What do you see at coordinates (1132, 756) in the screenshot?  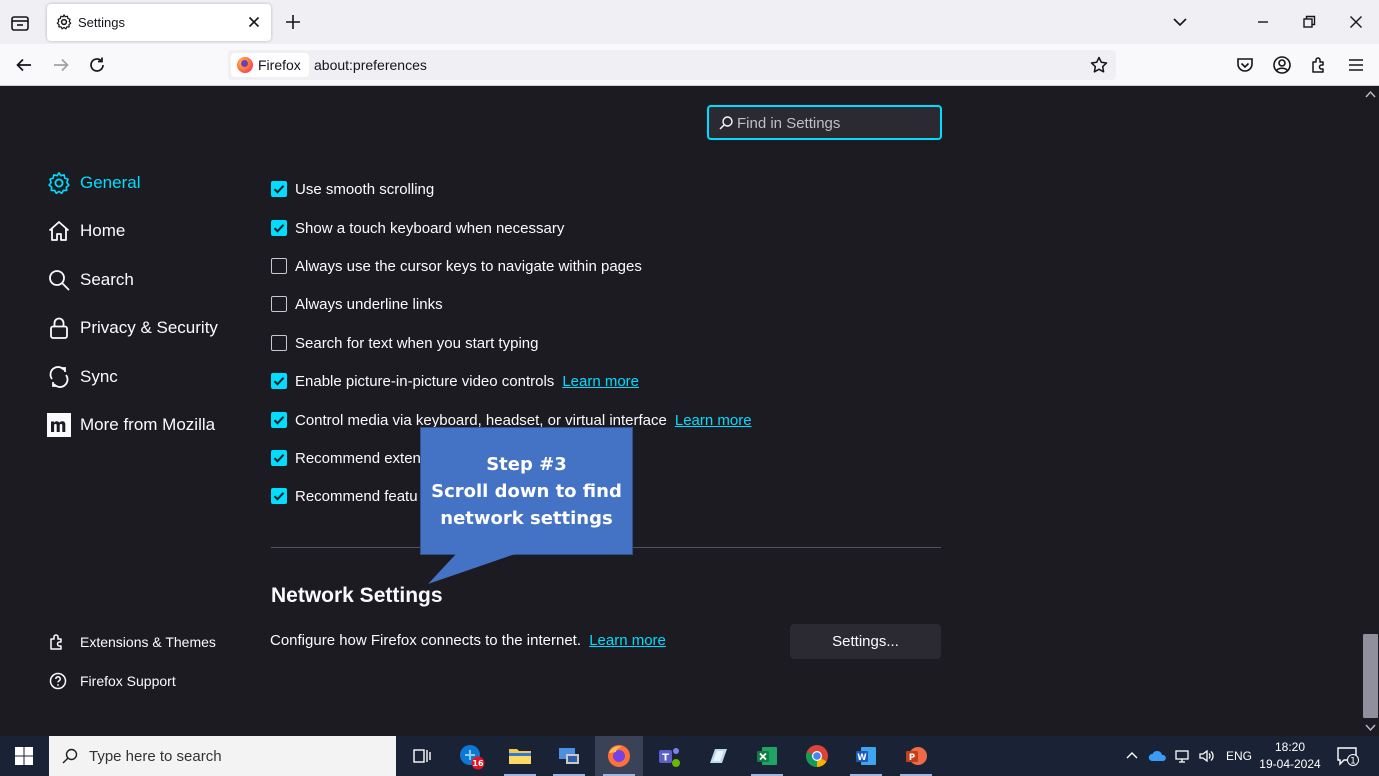 I see `chevron-up-icon` at bounding box center [1132, 756].